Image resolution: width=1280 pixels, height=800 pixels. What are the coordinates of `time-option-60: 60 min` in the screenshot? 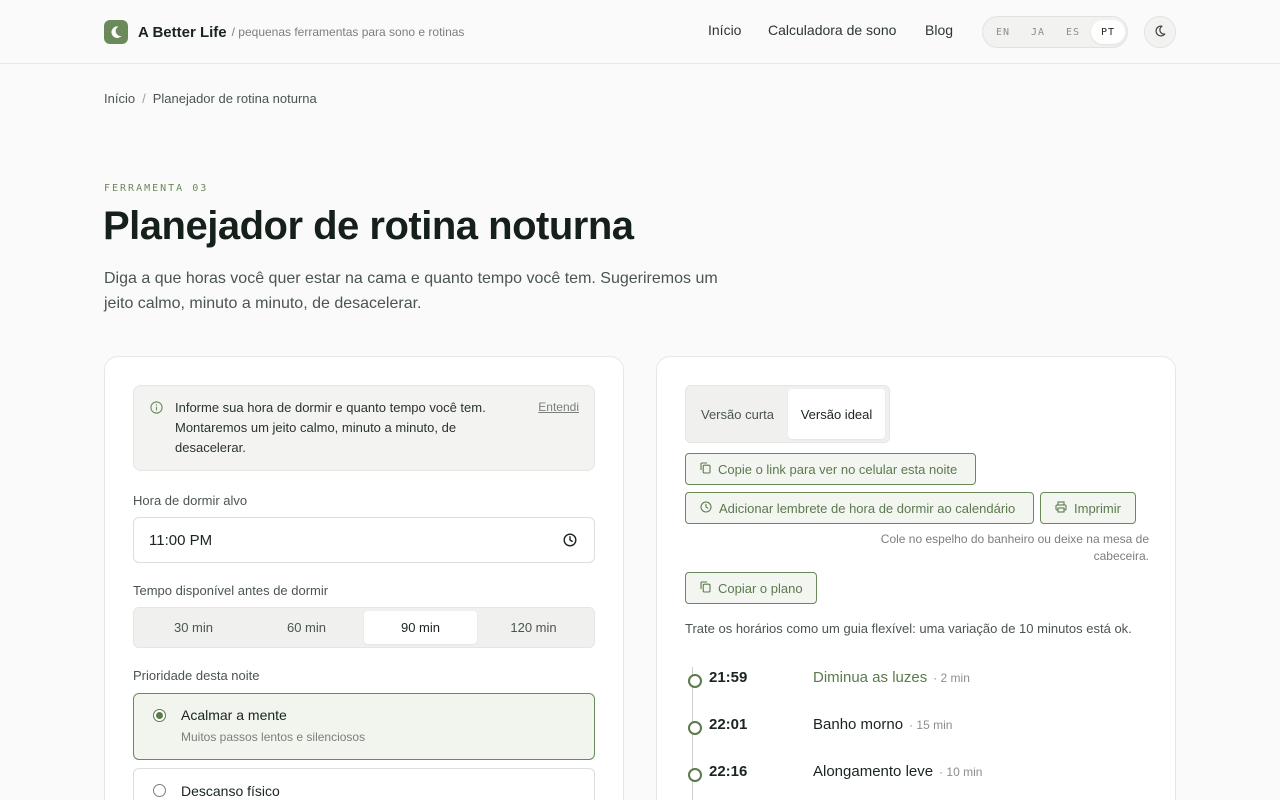 It's located at (306, 627).